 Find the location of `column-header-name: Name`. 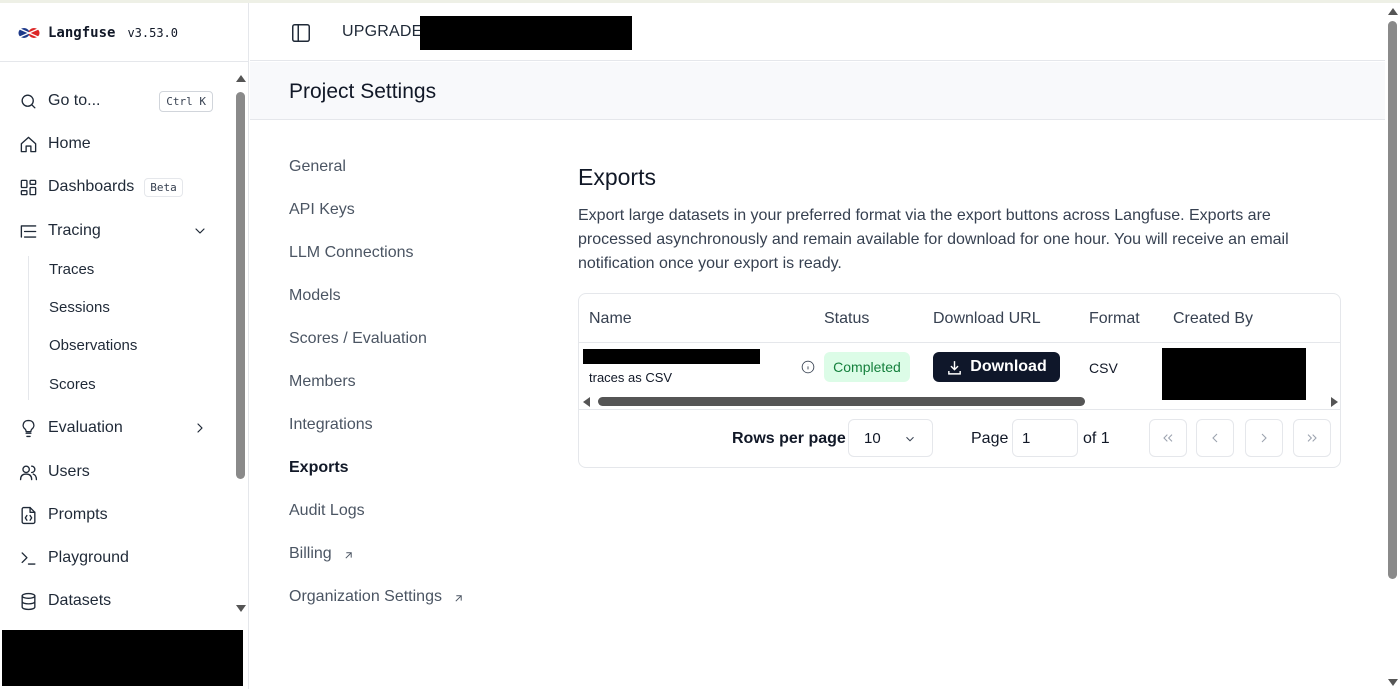

column-header-name: Name is located at coordinates (610, 318).